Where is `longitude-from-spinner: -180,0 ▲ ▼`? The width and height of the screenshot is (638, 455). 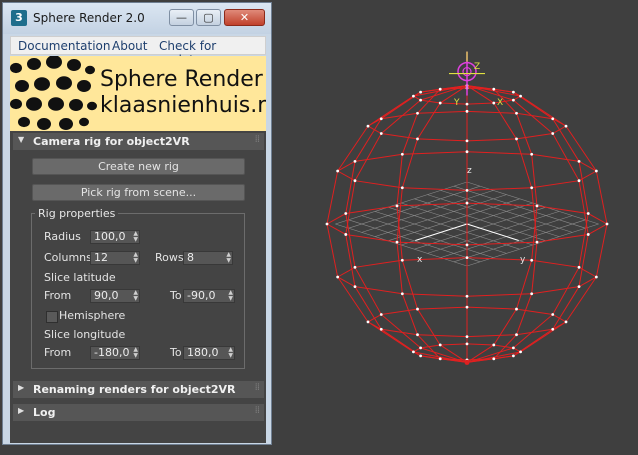 longitude-from-spinner: -180,0 ▲ ▼ is located at coordinates (115, 353).